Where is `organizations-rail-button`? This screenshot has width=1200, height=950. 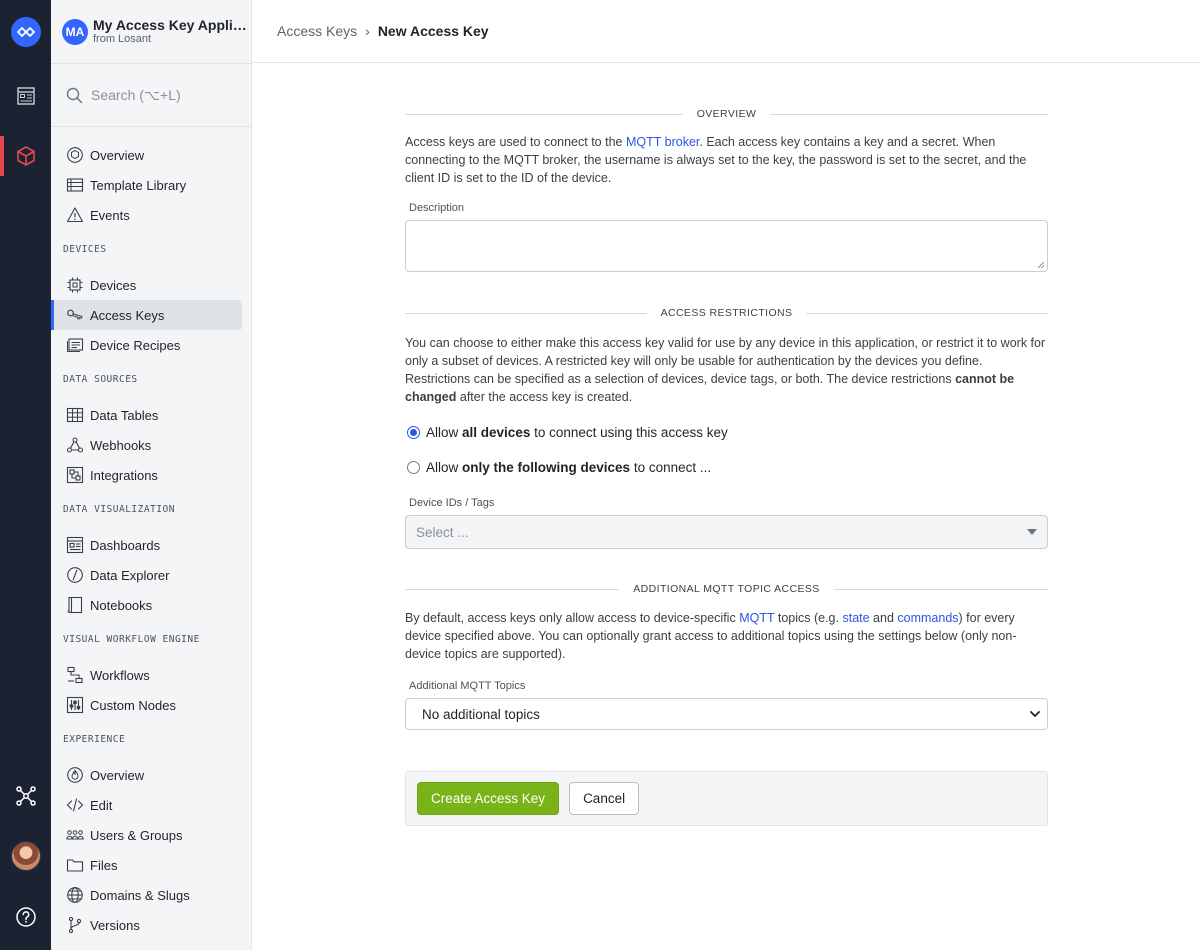
organizations-rail-button is located at coordinates (25, 796).